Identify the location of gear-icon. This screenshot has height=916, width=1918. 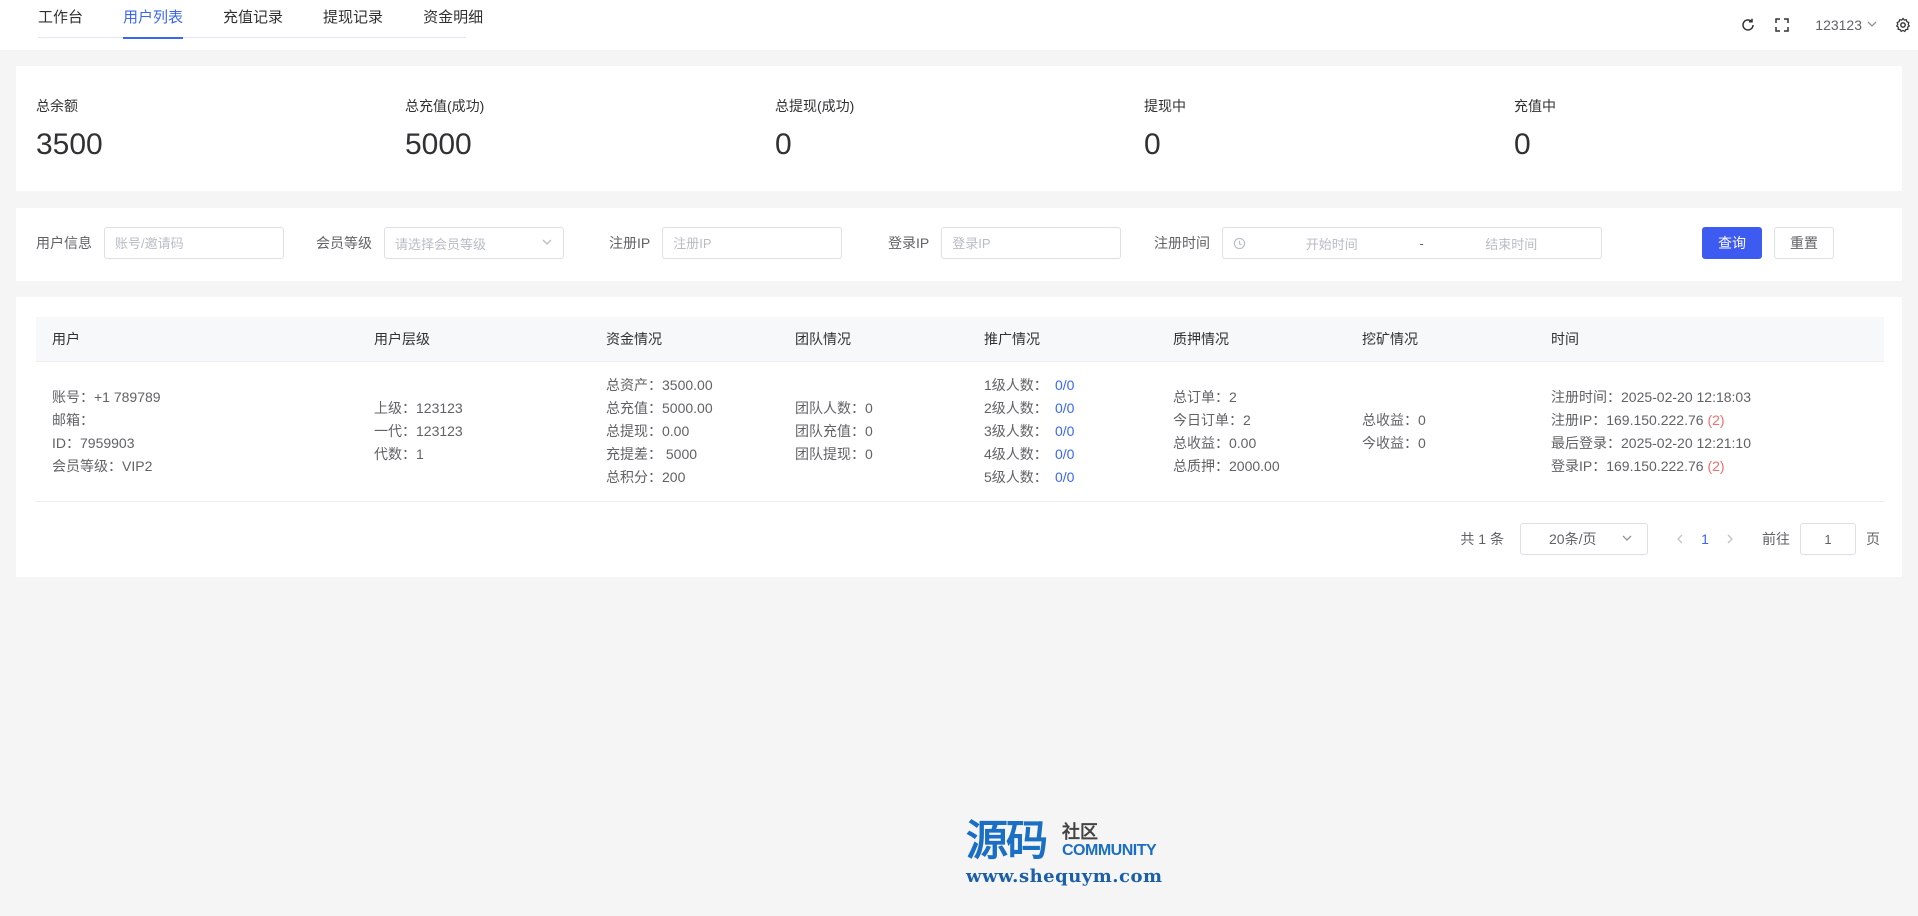
(1903, 25).